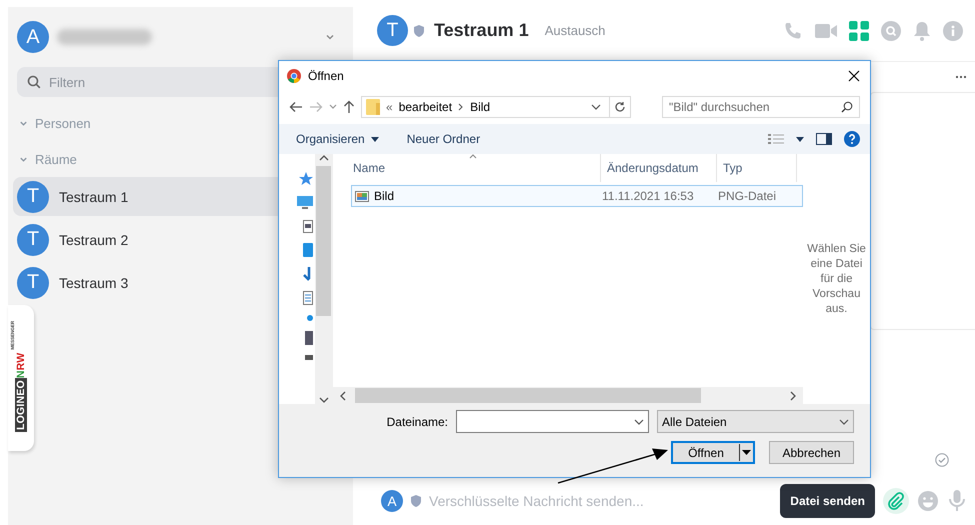  I want to click on star-icon, so click(306, 179).